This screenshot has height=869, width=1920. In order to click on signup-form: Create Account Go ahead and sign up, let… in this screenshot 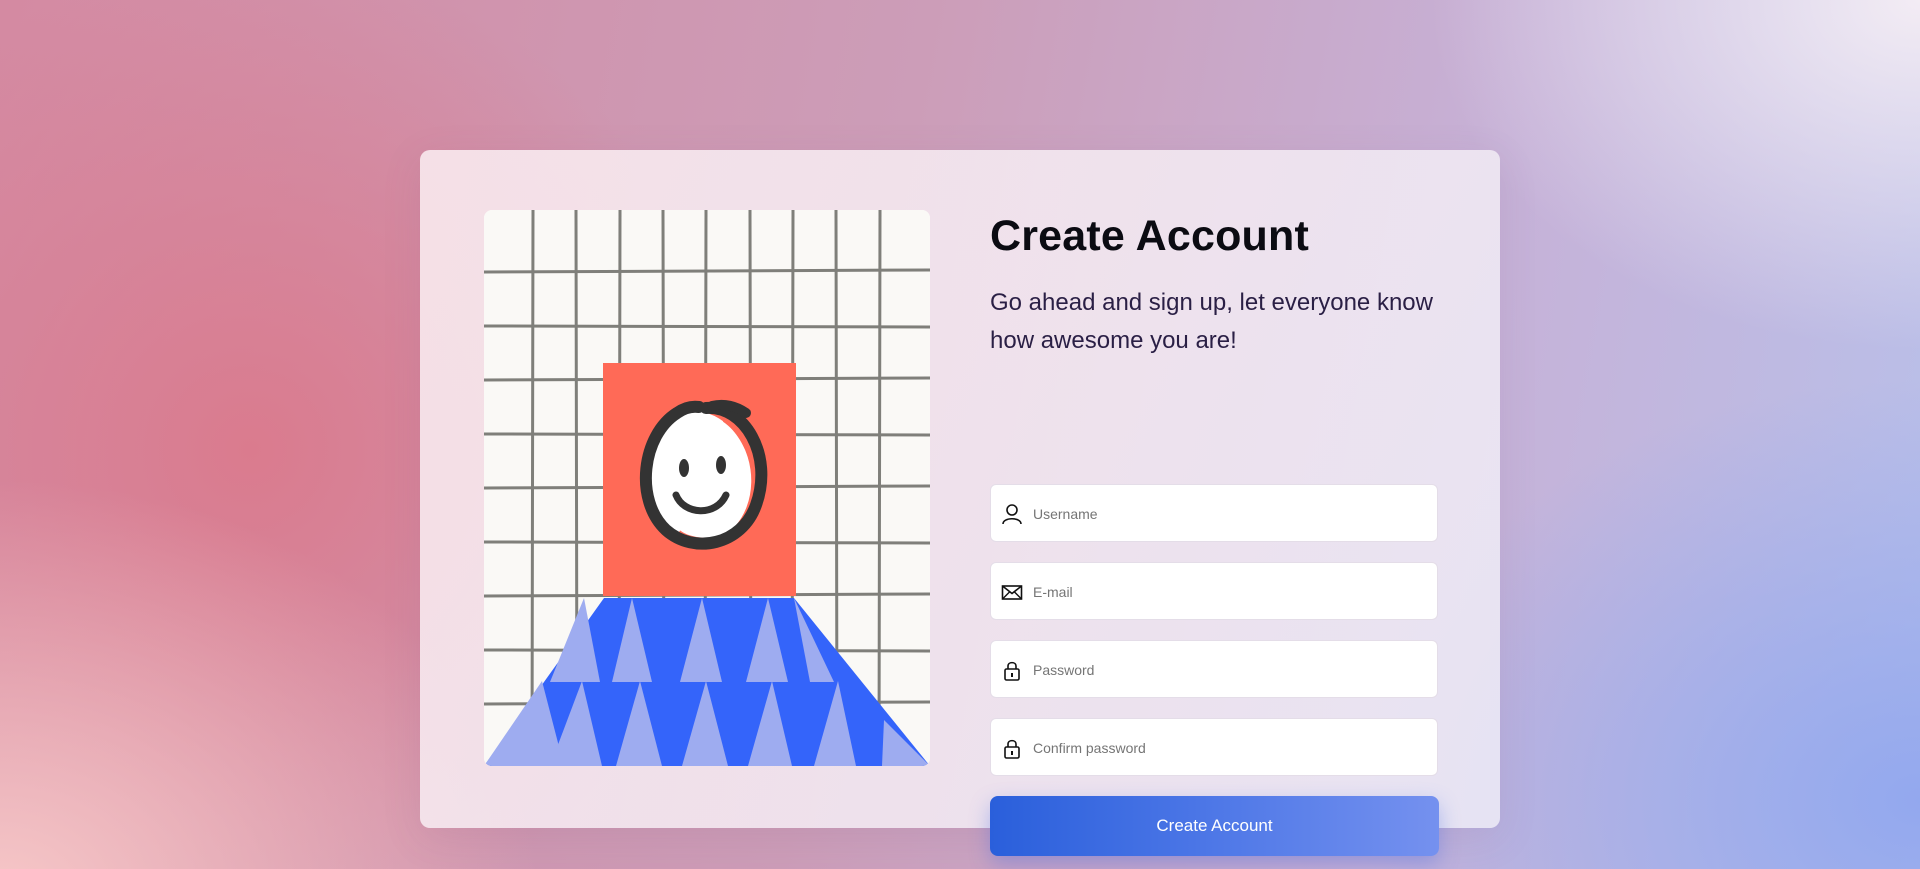, I will do `click(1215, 286)`.